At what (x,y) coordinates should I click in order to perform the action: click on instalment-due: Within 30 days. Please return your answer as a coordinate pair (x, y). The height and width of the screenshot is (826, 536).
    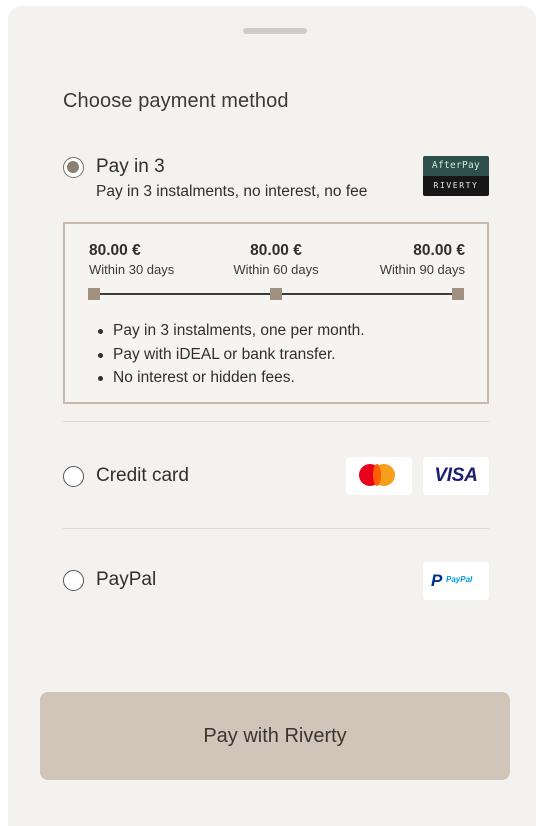
    Looking at the image, I should click on (132, 269).